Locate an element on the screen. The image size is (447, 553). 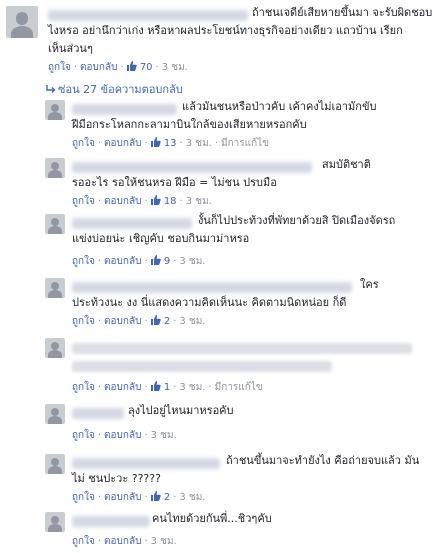
comment-text-line: เห็นส่วนๆ is located at coordinates (70, 48).